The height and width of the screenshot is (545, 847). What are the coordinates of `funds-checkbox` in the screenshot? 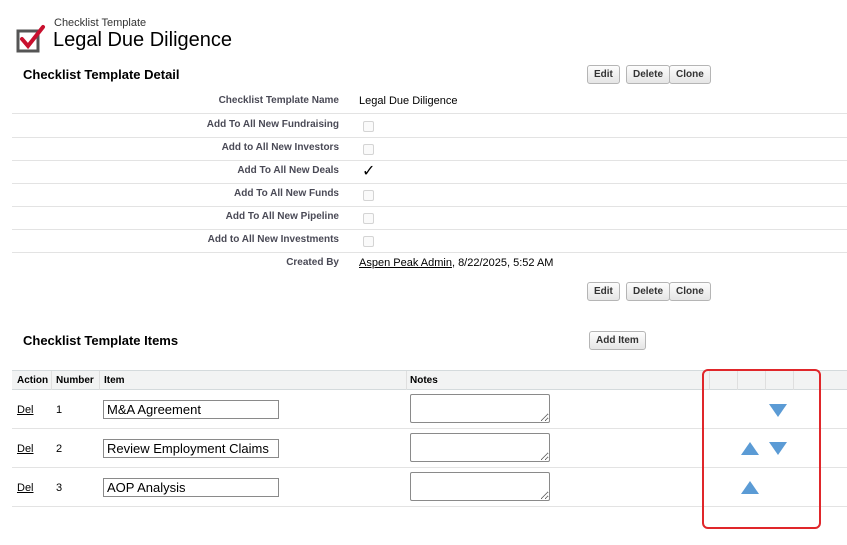 It's located at (368, 195).